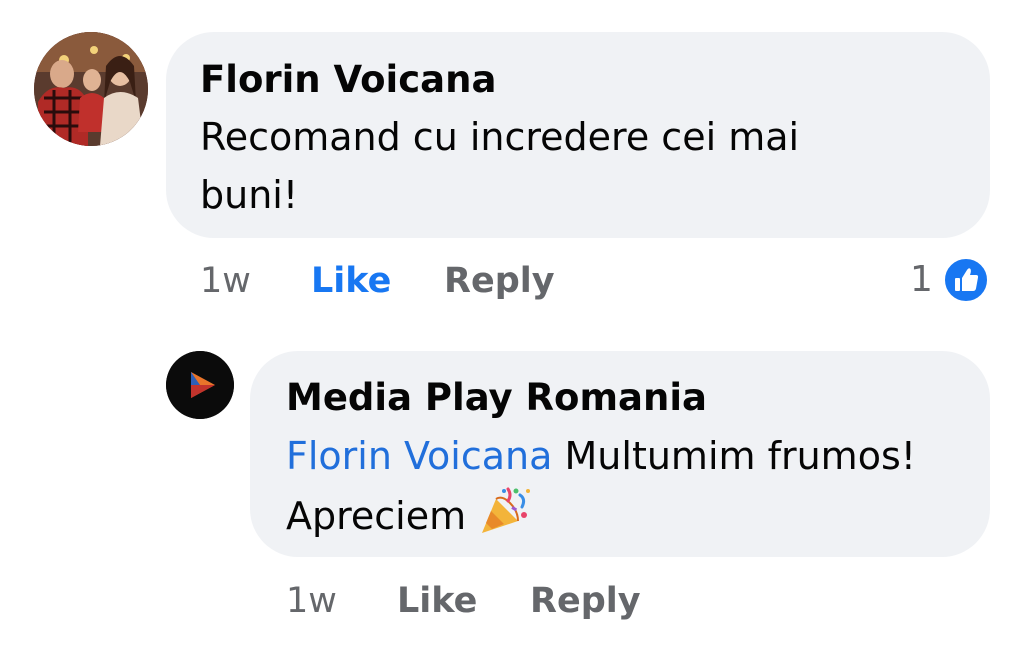 Image resolution: width=1024 pixels, height=667 pixels. What do you see at coordinates (348, 80) in the screenshot?
I see `comment-author-name: Florin Voicana` at bounding box center [348, 80].